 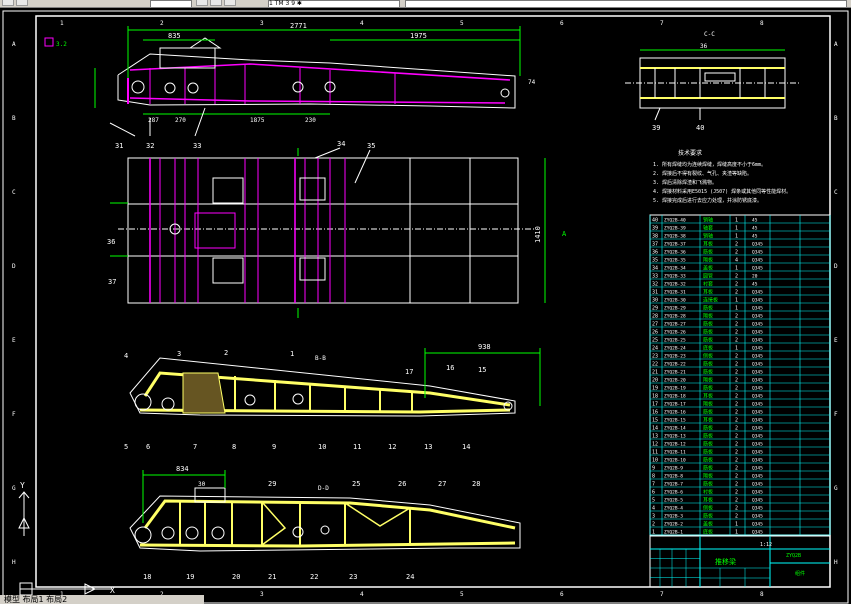 I want to click on svg-text: 22, so click(x=655, y=365).